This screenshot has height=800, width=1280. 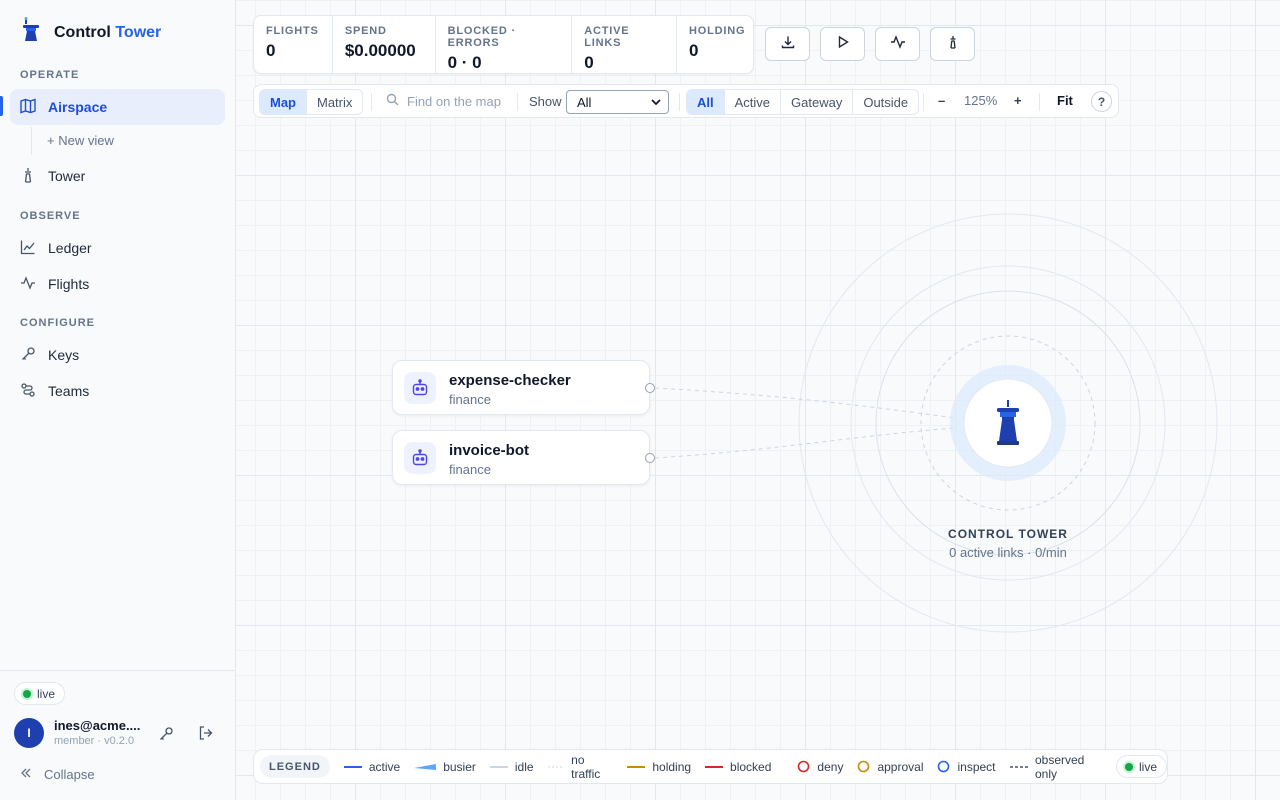 What do you see at coordinates (459, 766) in the screenshot?
I see `legend-label: busier` at bounding box center [459, 766].